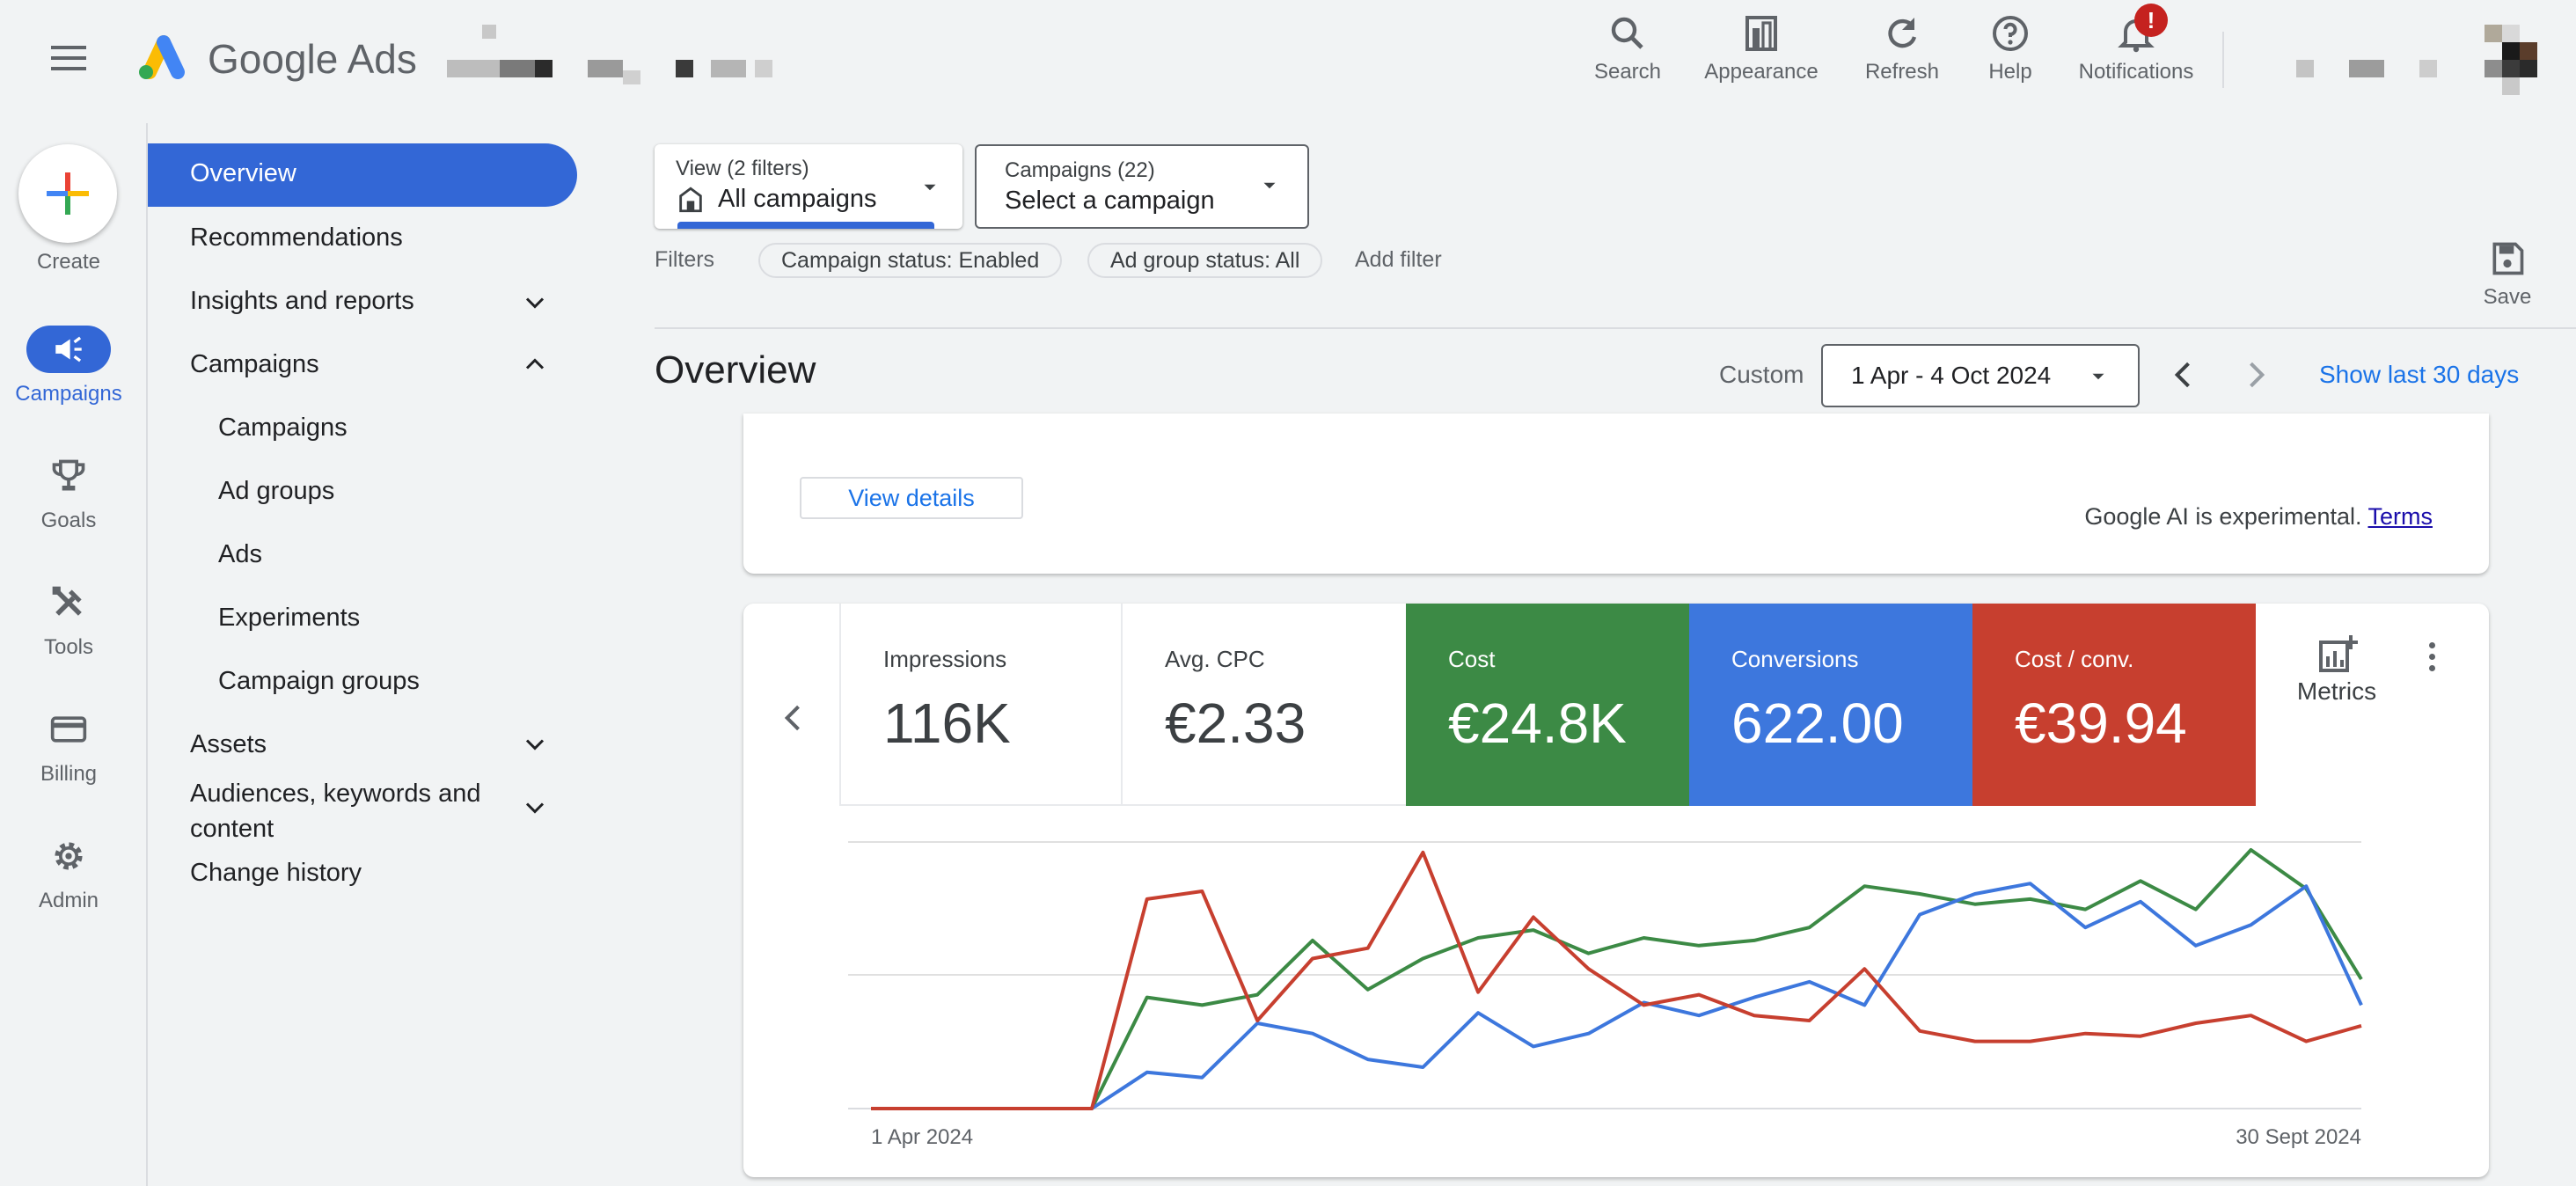 The width and height of the screenshot is (2576, 1186). Describe the element at coordinates (2010, 33) in the screenshot. I see `help-icon` at that location.